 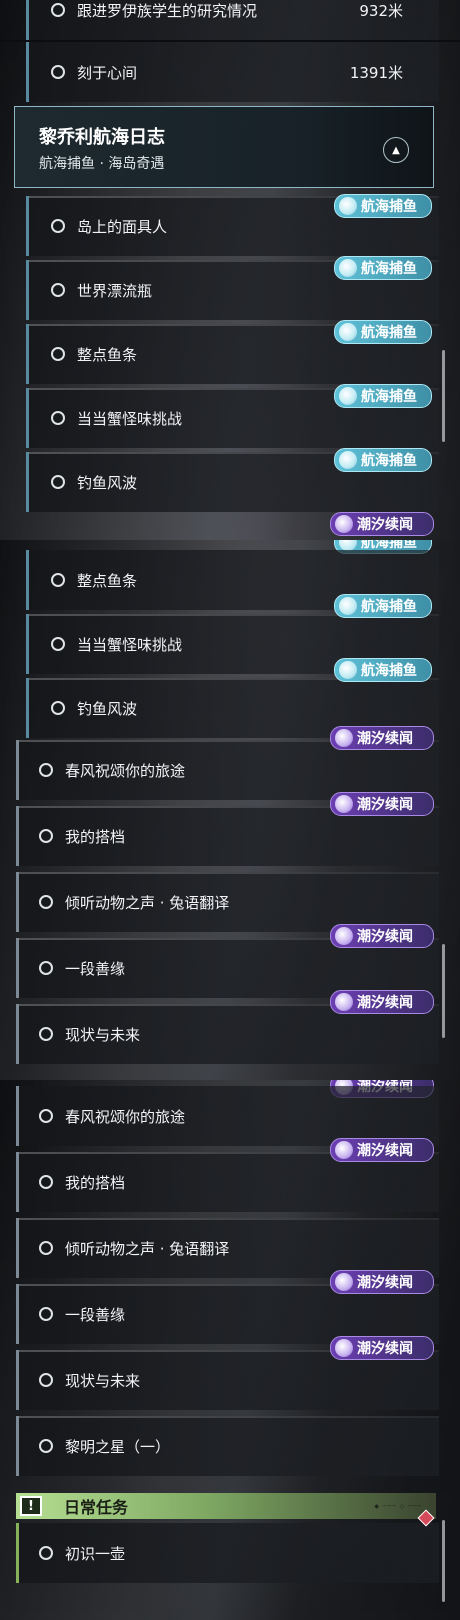 I want to click on alert-icon: !, so click(x=31, y=1506).